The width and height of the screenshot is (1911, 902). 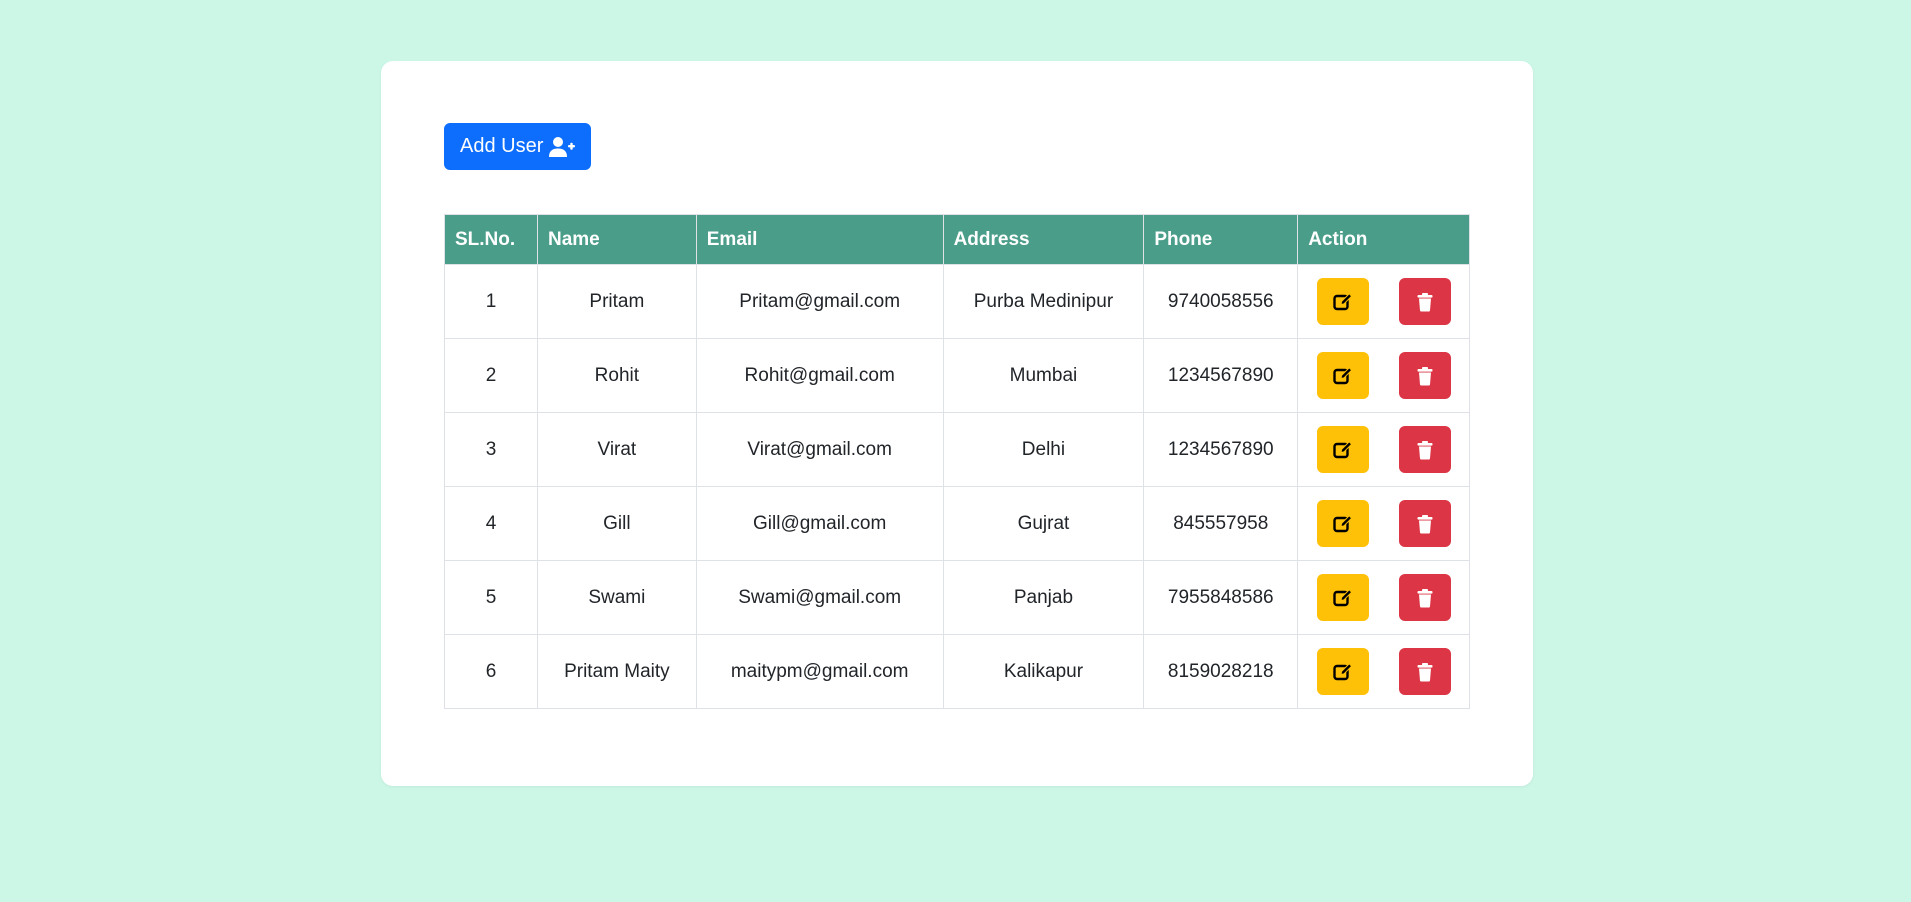 What do you see at coordinates (616, 671) in the screenshot?
I see `cell-name: Pritam Maity` at bounding box center [616, 671].